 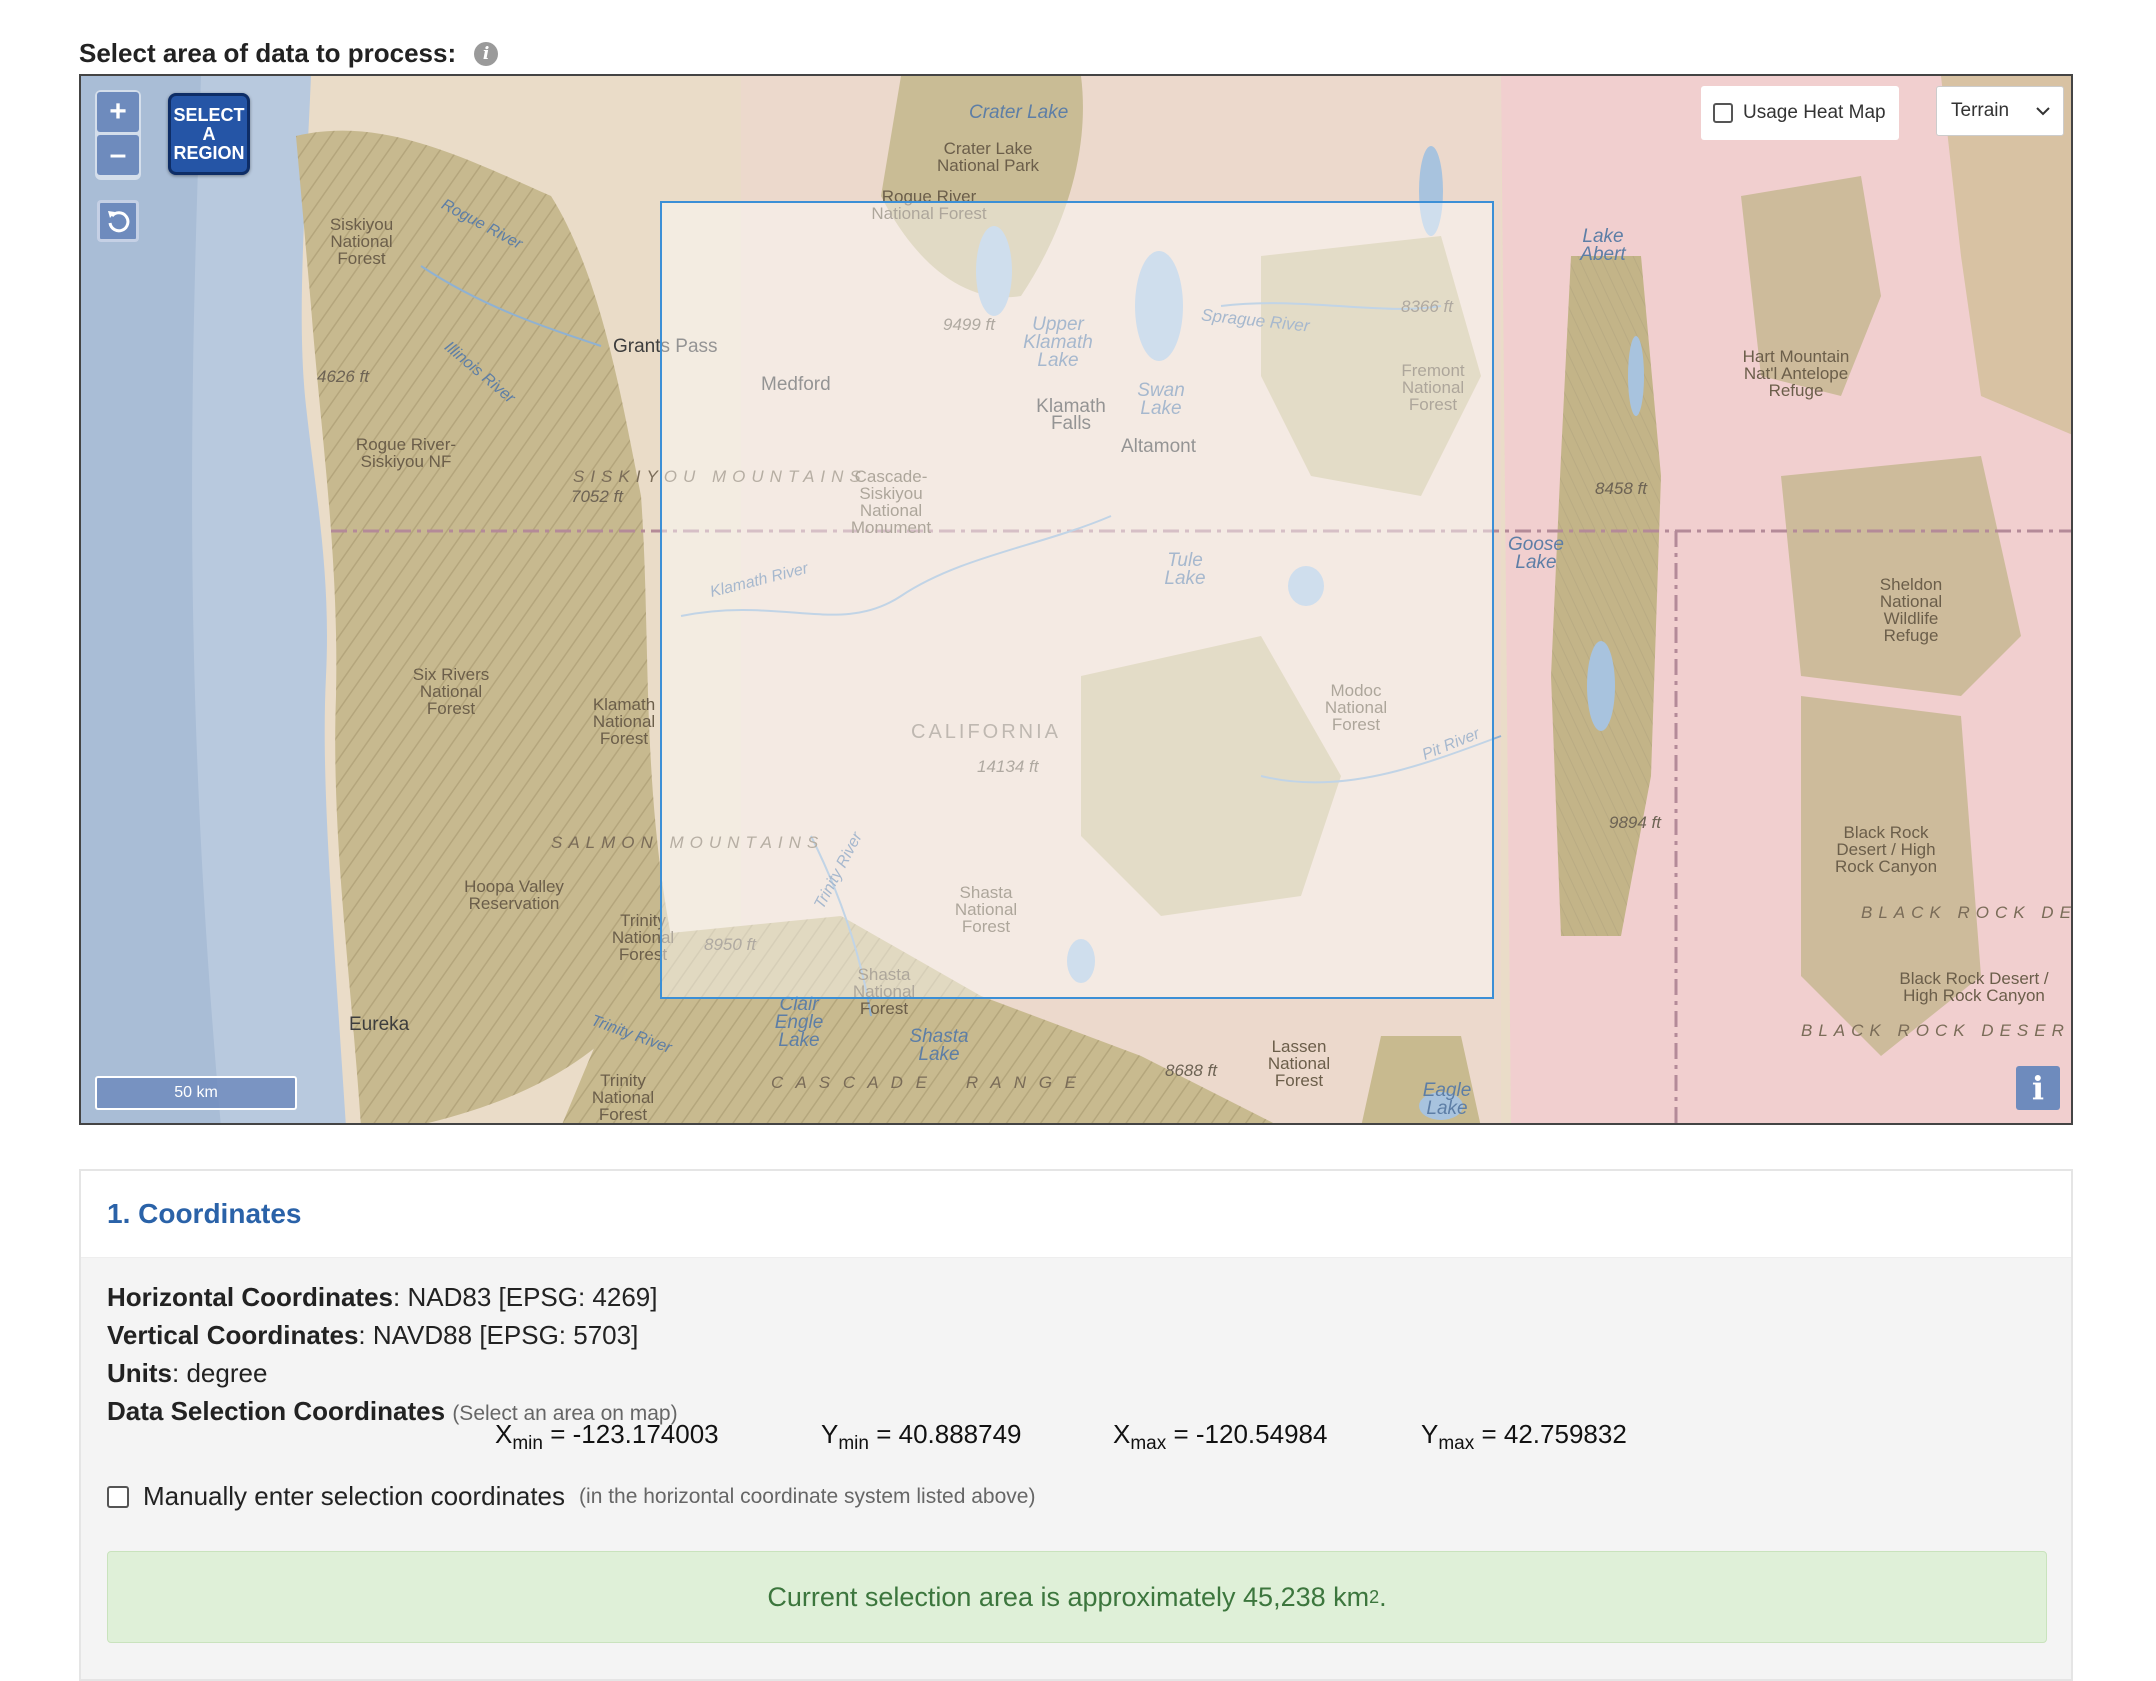 What do you see at coordinates (139, 1373) in the screenshot?
I see `units-label: Units` at bounding box center [139, 1373].